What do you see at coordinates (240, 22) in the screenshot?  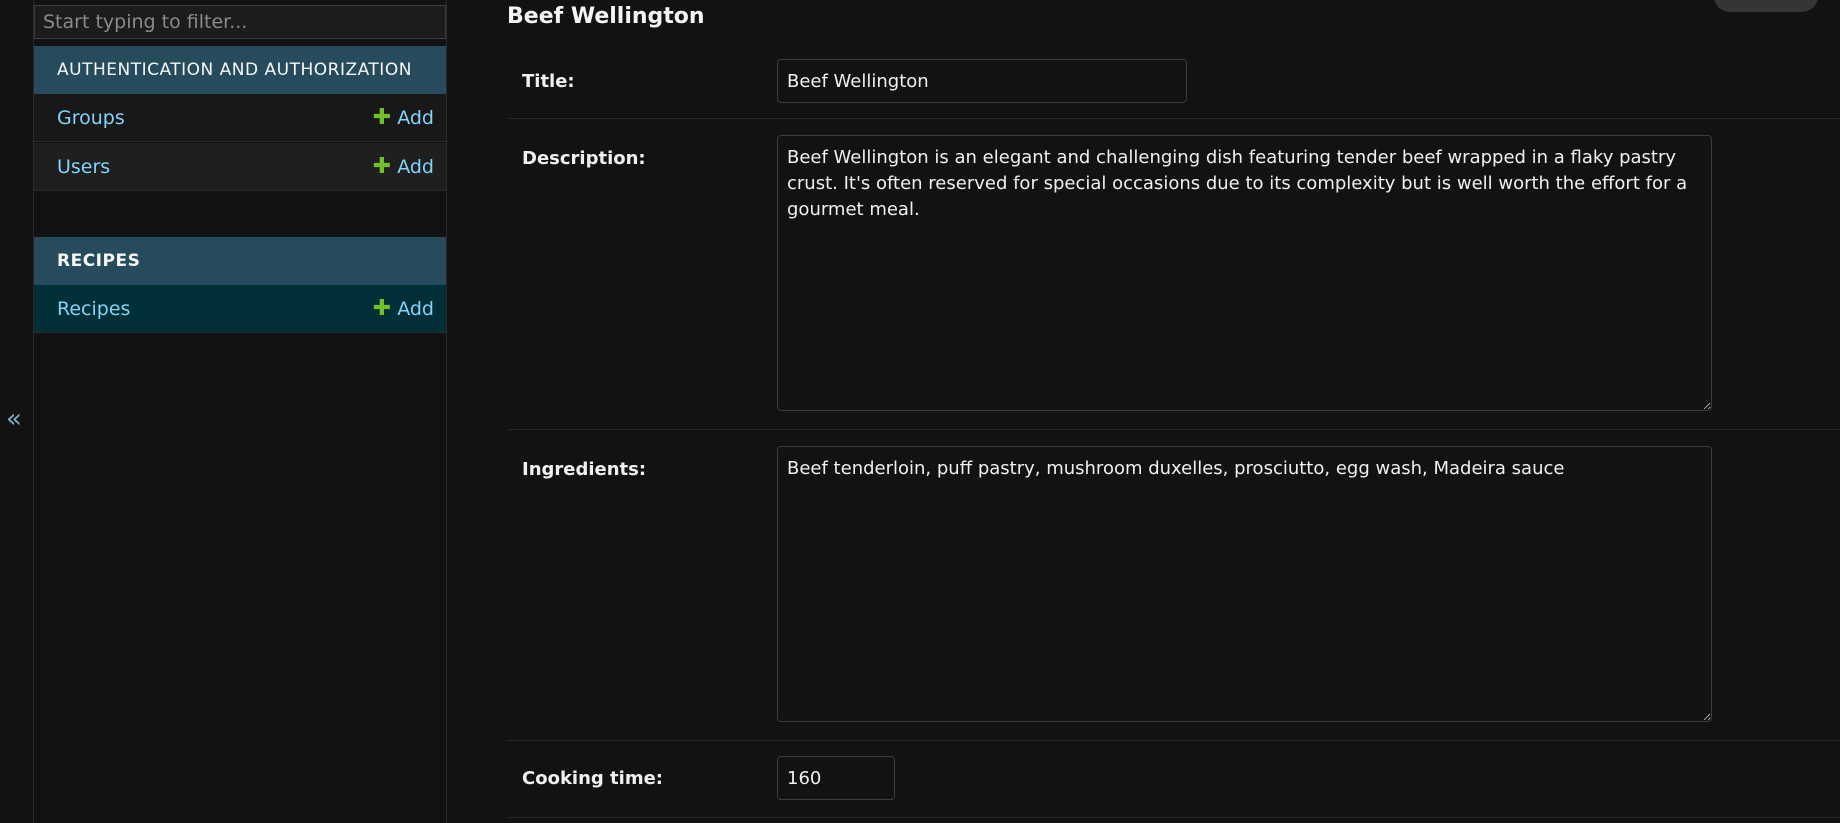 I see `nav-filter-input` at bounding box center [240, 22].